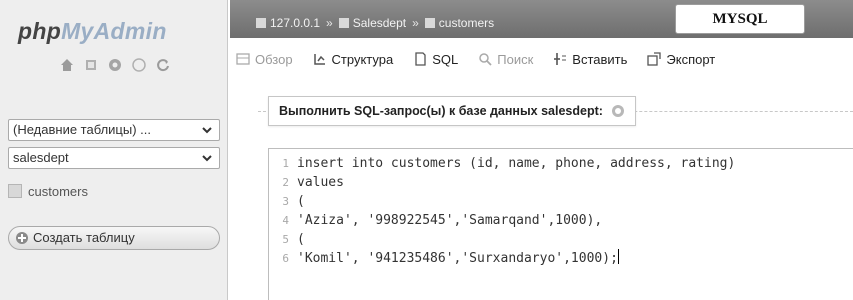 The image size is (853, 300). I want to click on tab-sql: SQL, so click(435, 59).